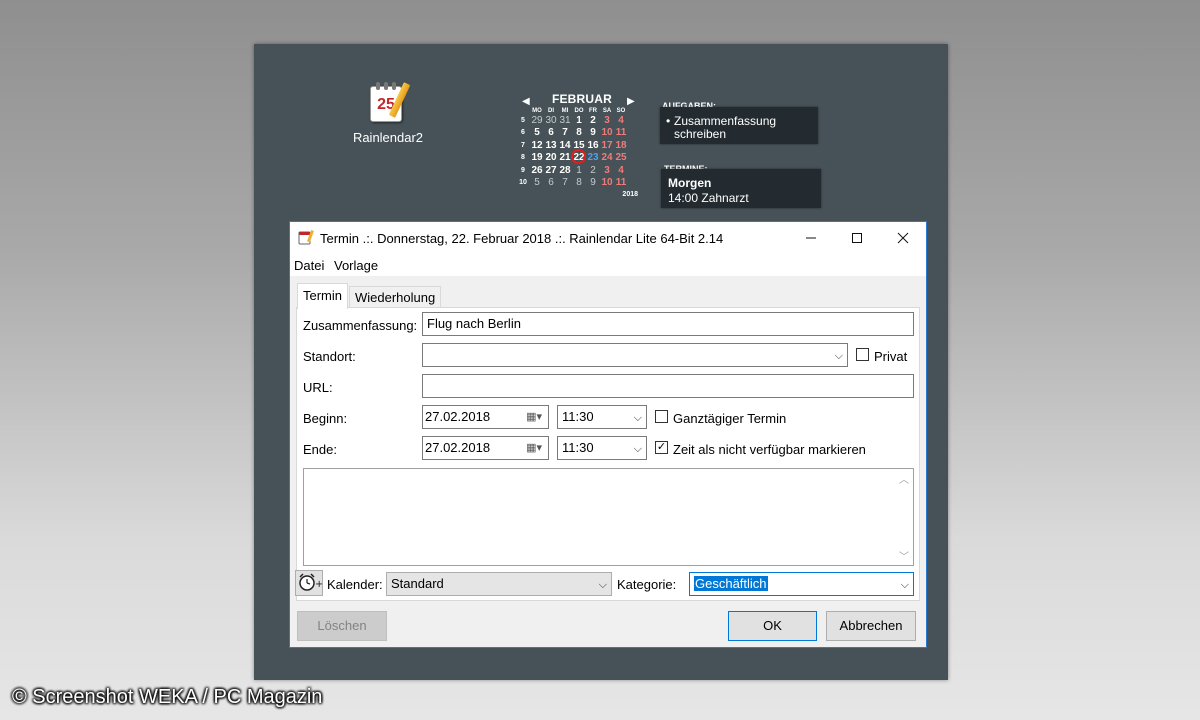  What do you see at coordinates (602, 417) in the screenshot?
I see `begin-time-combobox: 11:30 ⌵` at bounding box center [602, 417].